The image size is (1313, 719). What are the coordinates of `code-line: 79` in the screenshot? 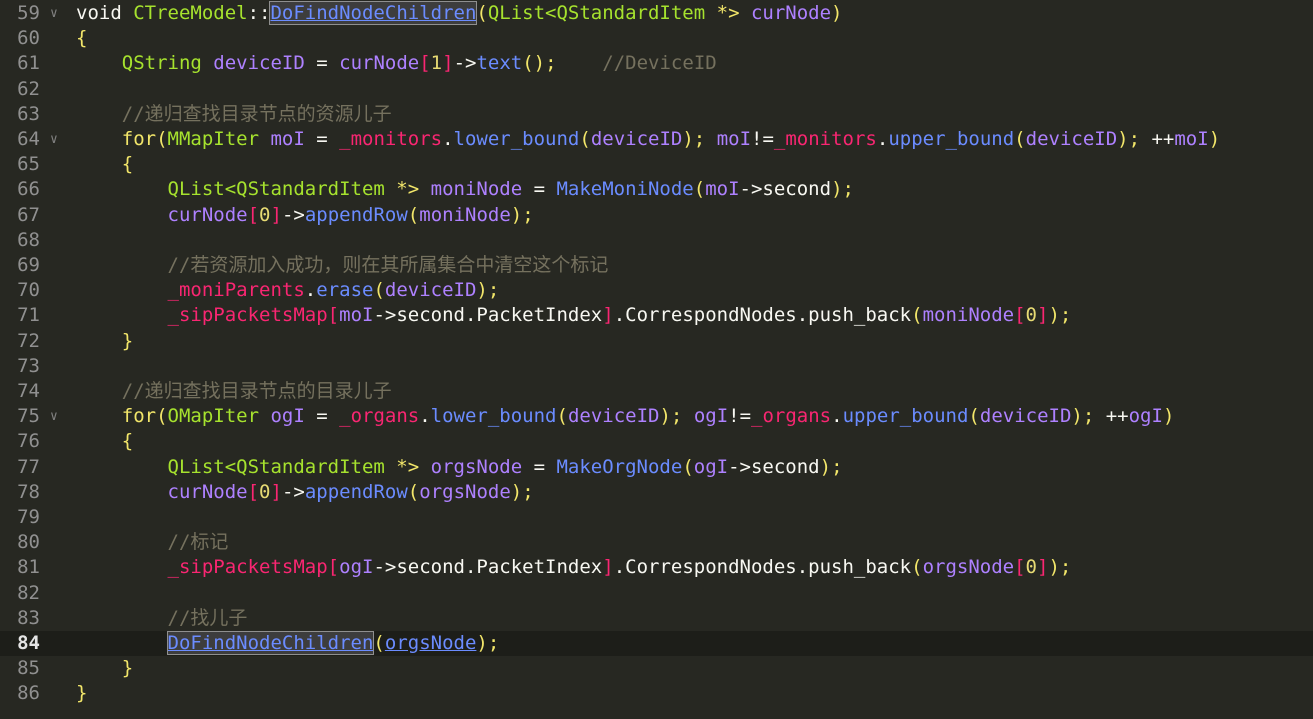 It's located at (656, 517).